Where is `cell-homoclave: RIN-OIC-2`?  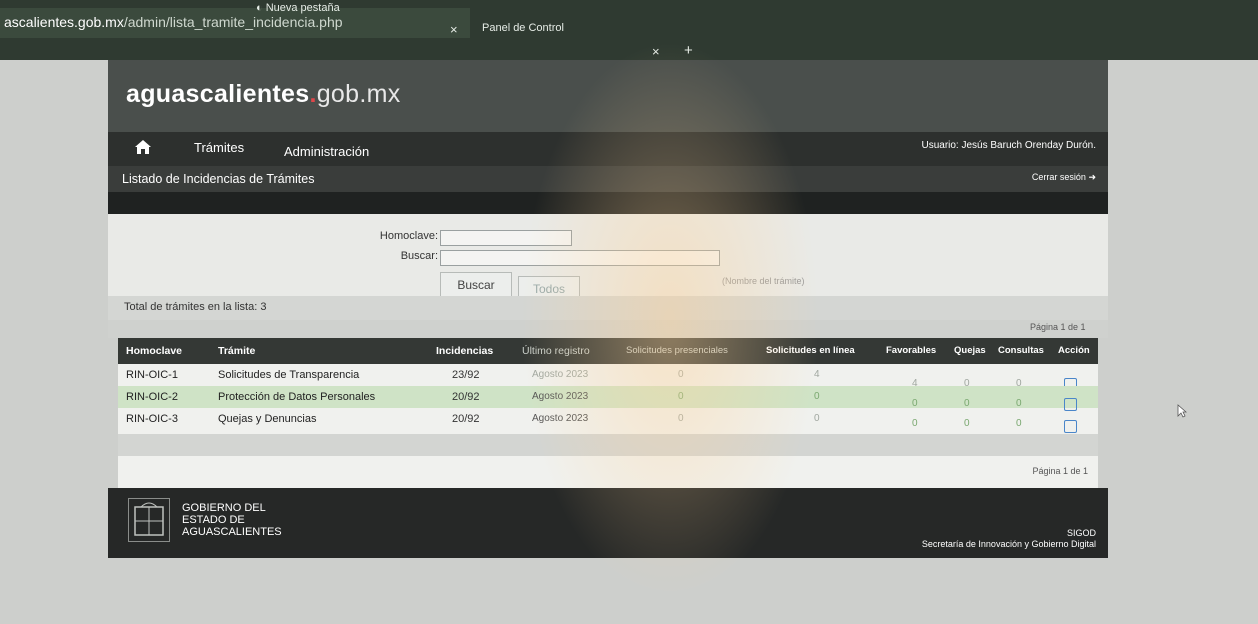
cell-homoclave: RIN-OIC-2 is located at coordinates (152, 397).